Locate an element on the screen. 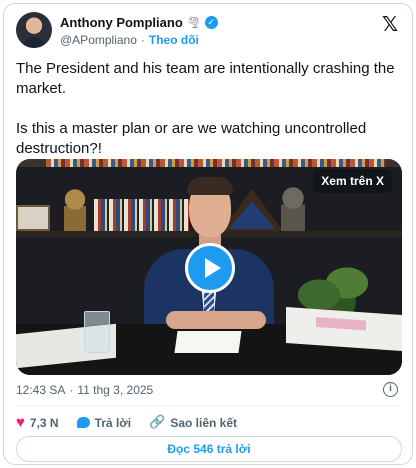  avatar is located at coordinates (34, 30).